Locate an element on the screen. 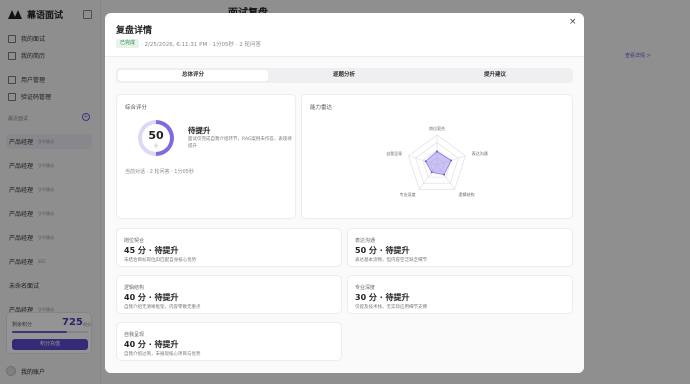 This screenshot has width=690, height=384. dimension-desc: 仅提及技术栈，无实际应用细节支撑 is located at coordinates (391, 307).